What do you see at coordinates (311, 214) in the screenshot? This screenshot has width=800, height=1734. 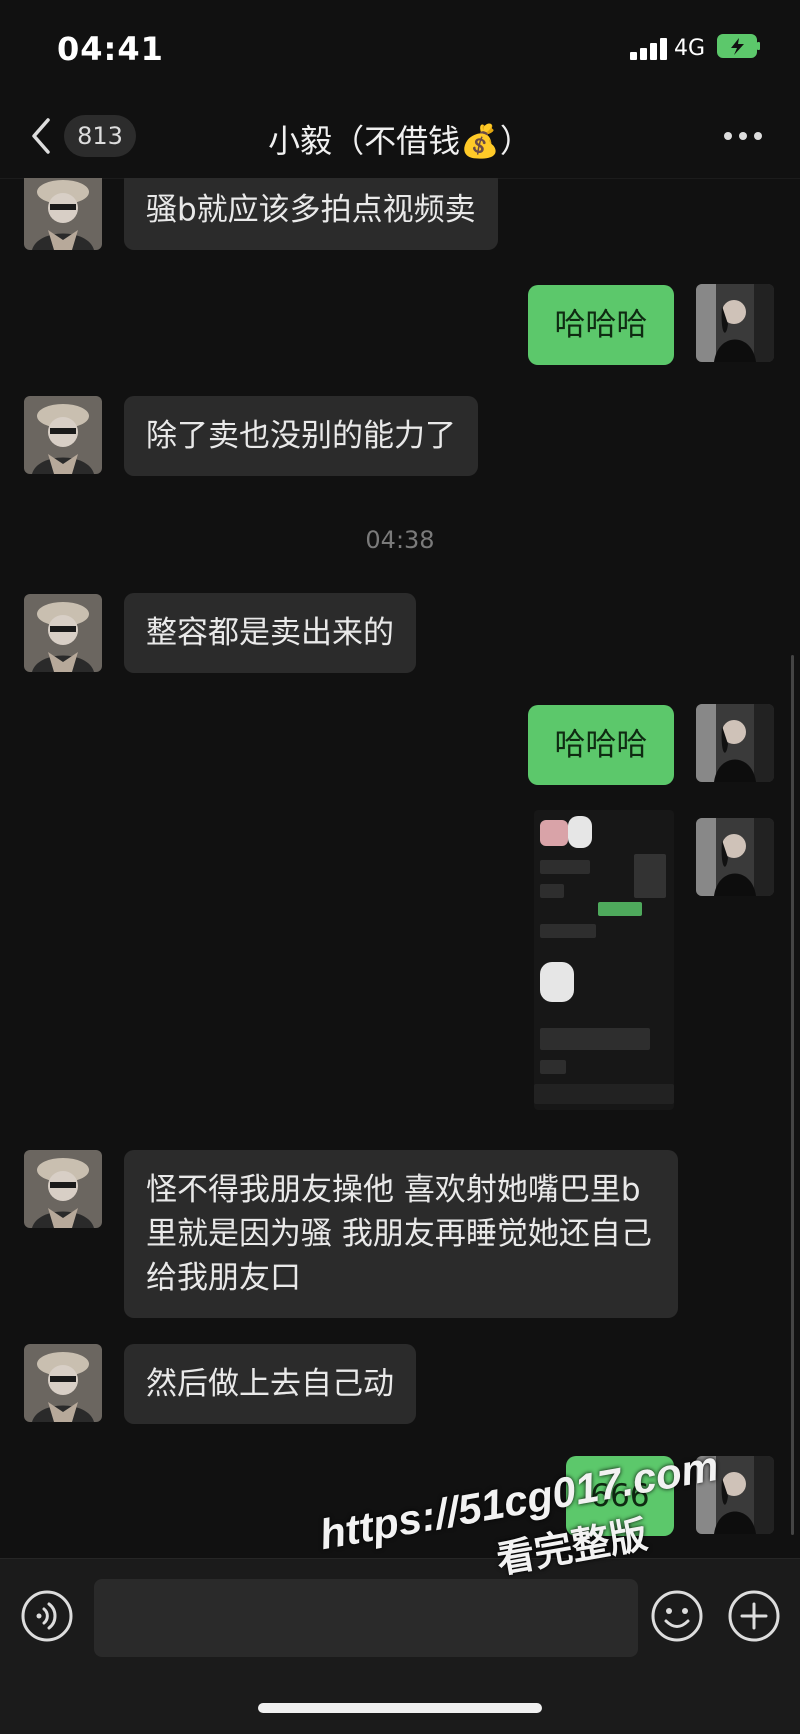 I see `incoming-message: 骚b就应该多拍点视频卖` at bounding box center [311, 214].